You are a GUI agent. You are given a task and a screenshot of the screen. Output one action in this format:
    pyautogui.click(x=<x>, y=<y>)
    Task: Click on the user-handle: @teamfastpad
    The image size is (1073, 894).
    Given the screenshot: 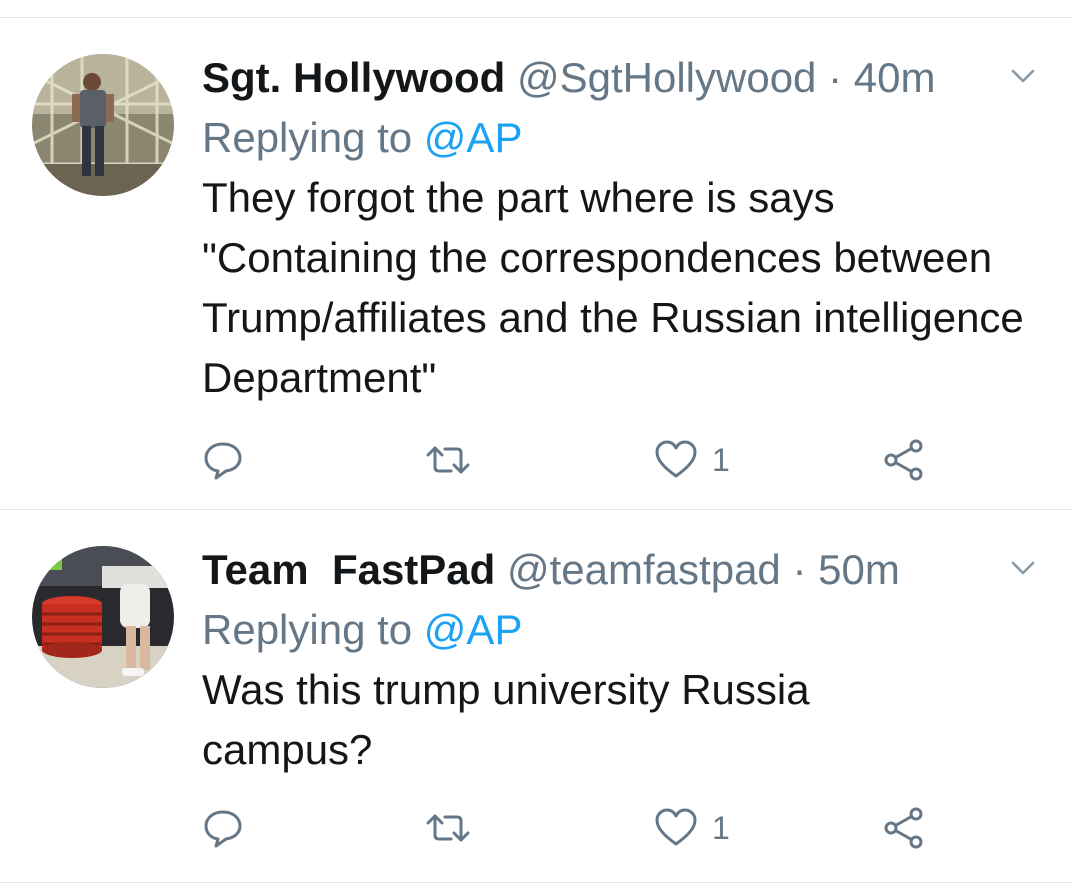 What is the action you would take?
    pyautogui.click(x=644, y=569)
    